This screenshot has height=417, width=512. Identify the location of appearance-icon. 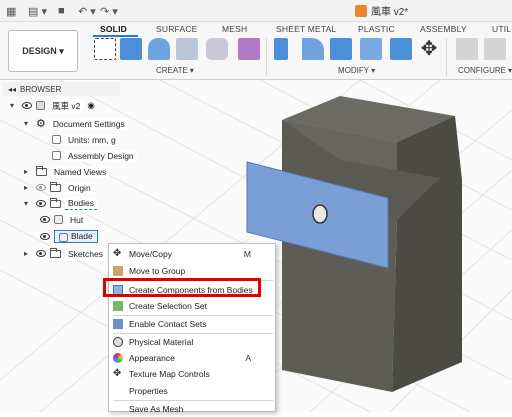
(118, 358).